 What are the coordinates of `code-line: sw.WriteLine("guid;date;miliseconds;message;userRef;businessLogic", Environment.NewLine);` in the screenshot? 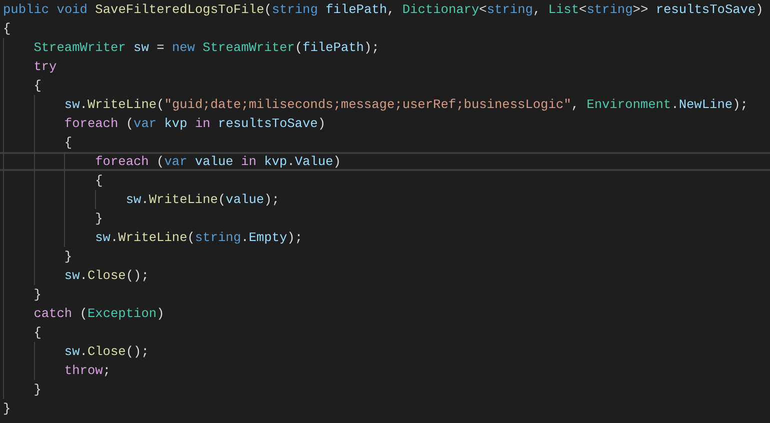 It's located at (385, 104).